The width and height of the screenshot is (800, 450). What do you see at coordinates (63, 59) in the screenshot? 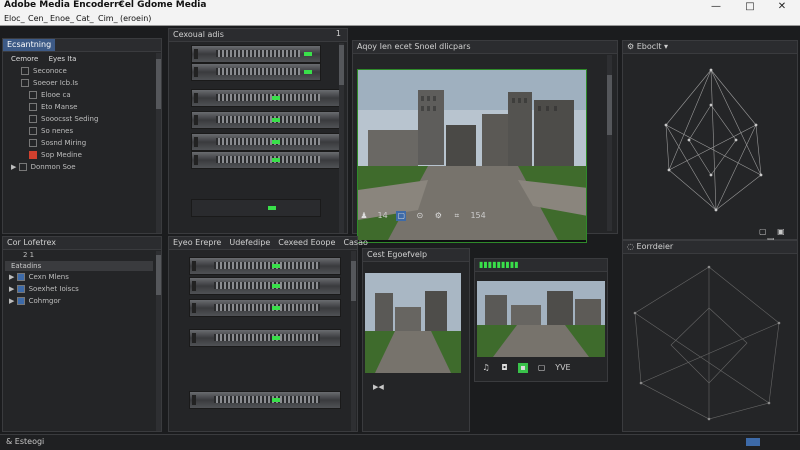
I see `column-header: Eyes Ita` at bounding box center [63, 59].